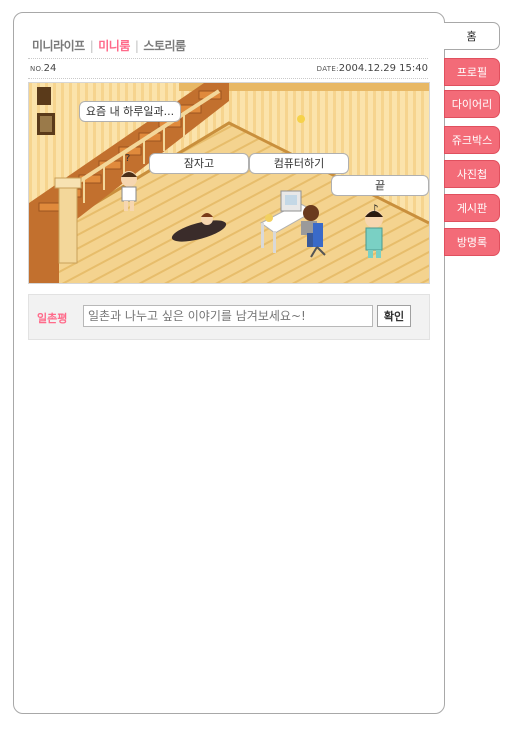  Describe the element at coordinates (472, 104) in the screenshot. I see `tab-diary: 다이어리` at that location.